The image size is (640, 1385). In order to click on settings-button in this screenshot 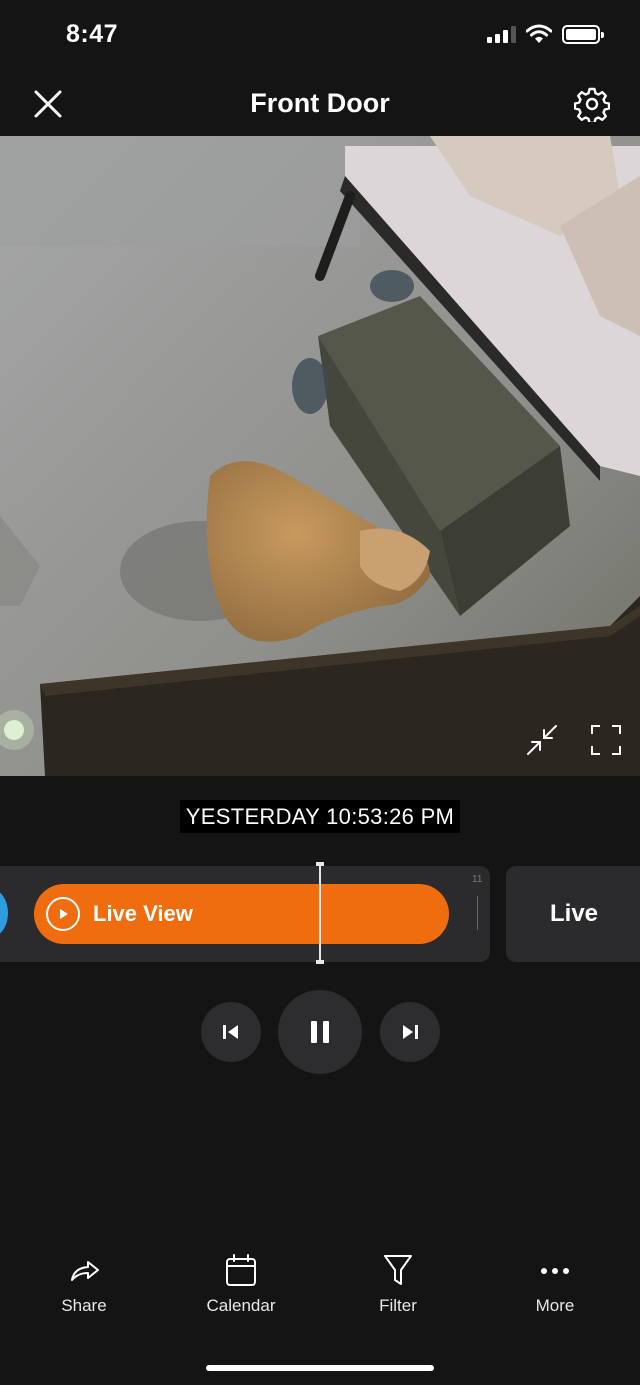, I will do `click(592, 105)`.